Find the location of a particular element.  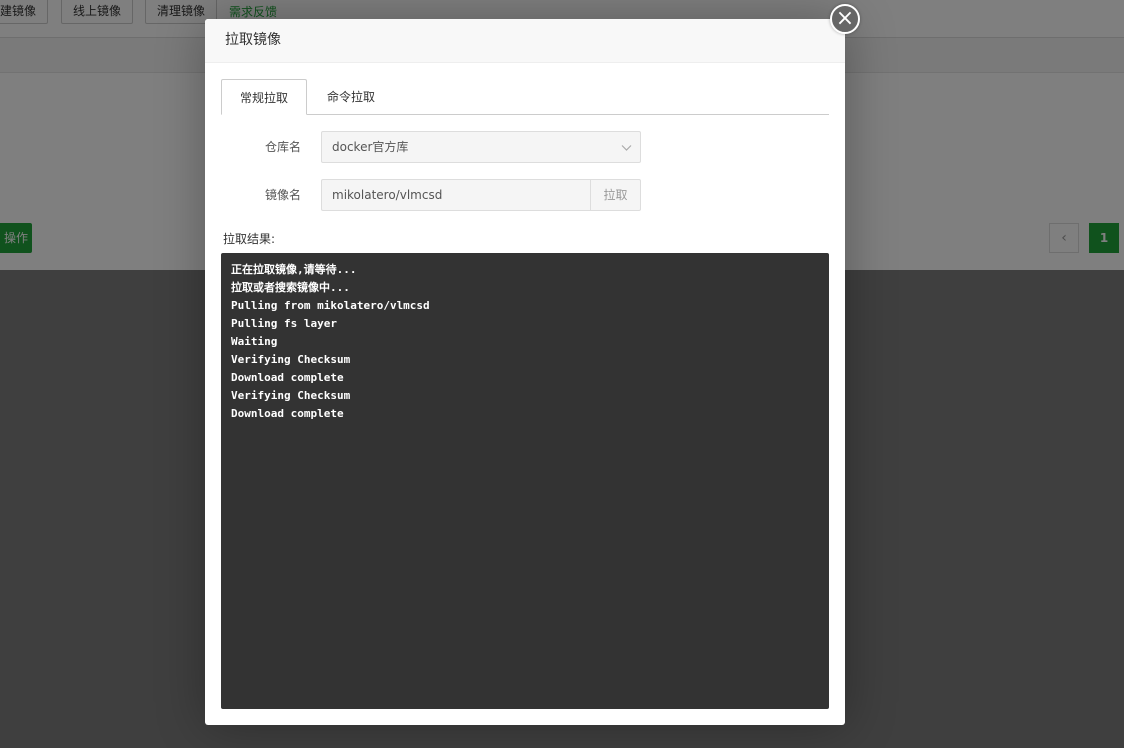

tab-command-pull: 命令拉取 is located at coordinates (351, 97).